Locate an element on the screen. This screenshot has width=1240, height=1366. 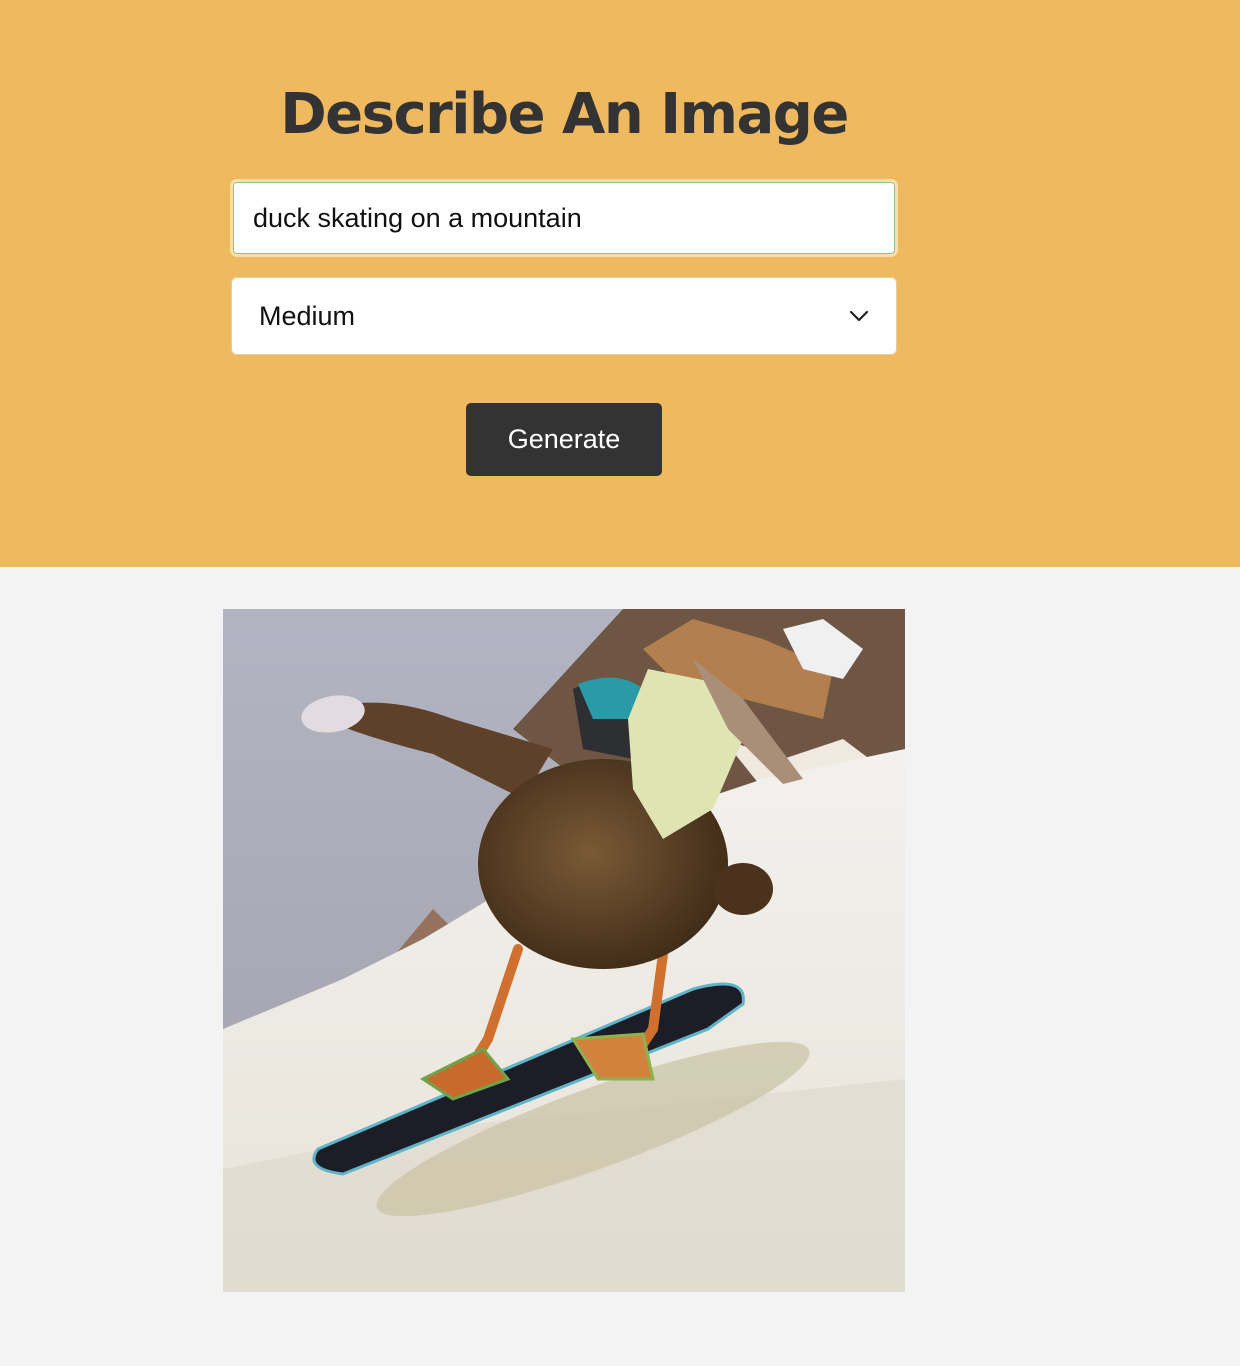
generate-button: Generate is located at coordinates (564, 439).